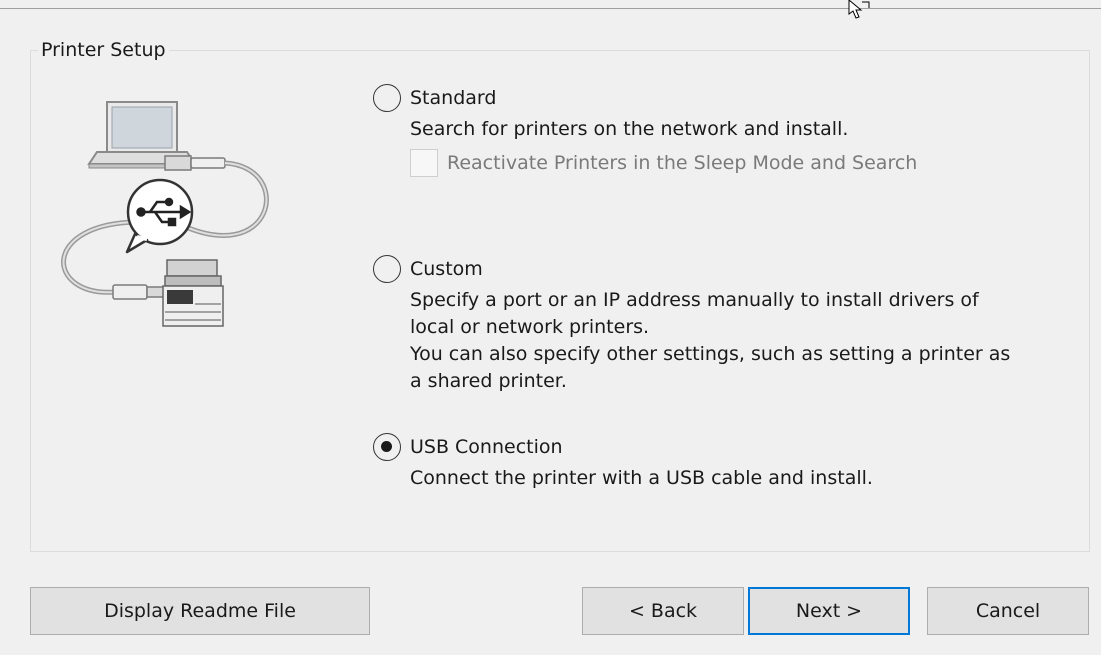  Describe the element at coordinates (829, 611) in the screenshot. I see `next-button: Next >` at that location.